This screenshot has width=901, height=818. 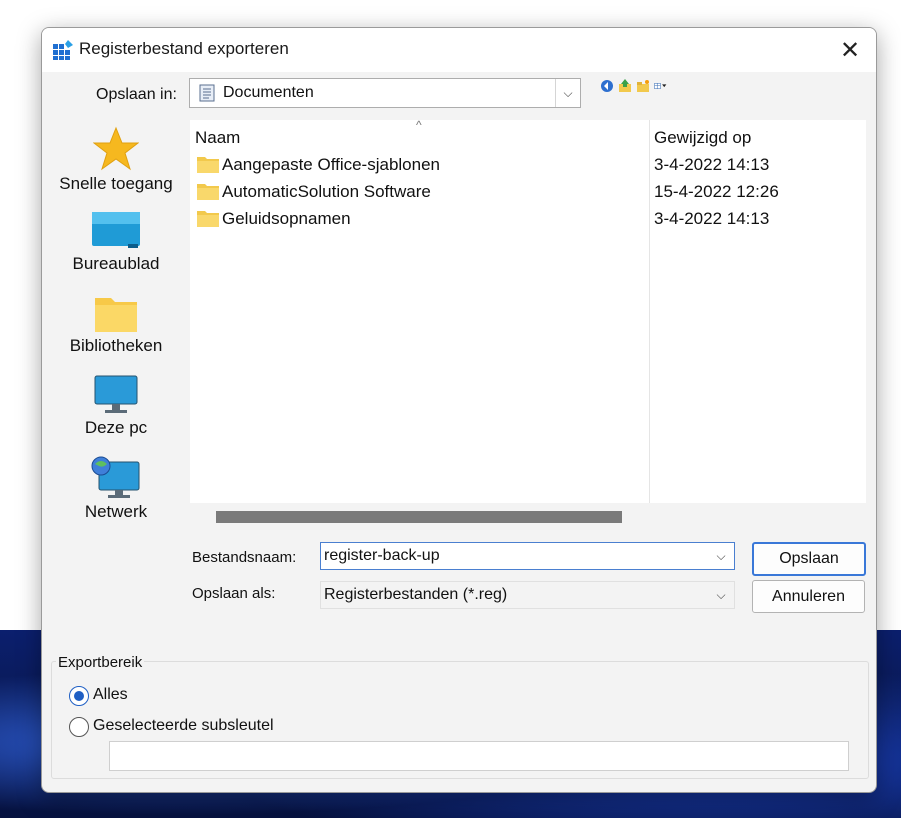 What do you see at coordinates (607, 86) in the screenshot?
I see `back-icon` at bounding box center [607, 86].